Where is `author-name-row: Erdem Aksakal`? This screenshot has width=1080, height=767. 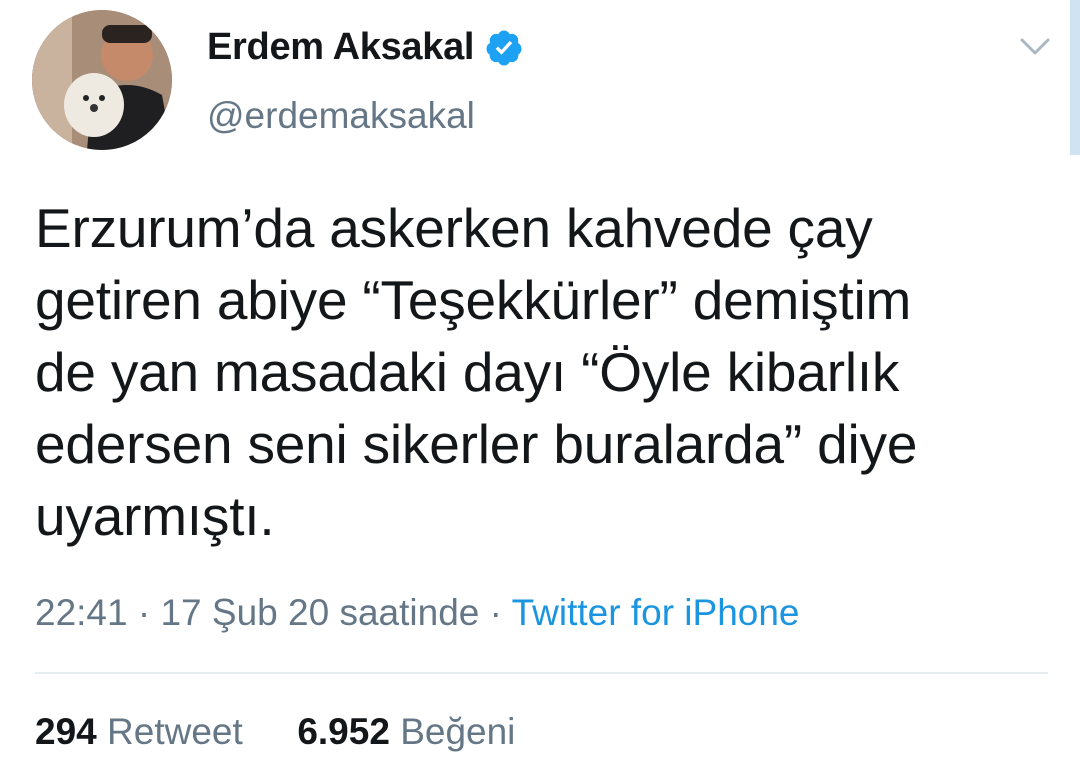
author-name-row: Erdem Aksakal is located at coordinates (365, 47).